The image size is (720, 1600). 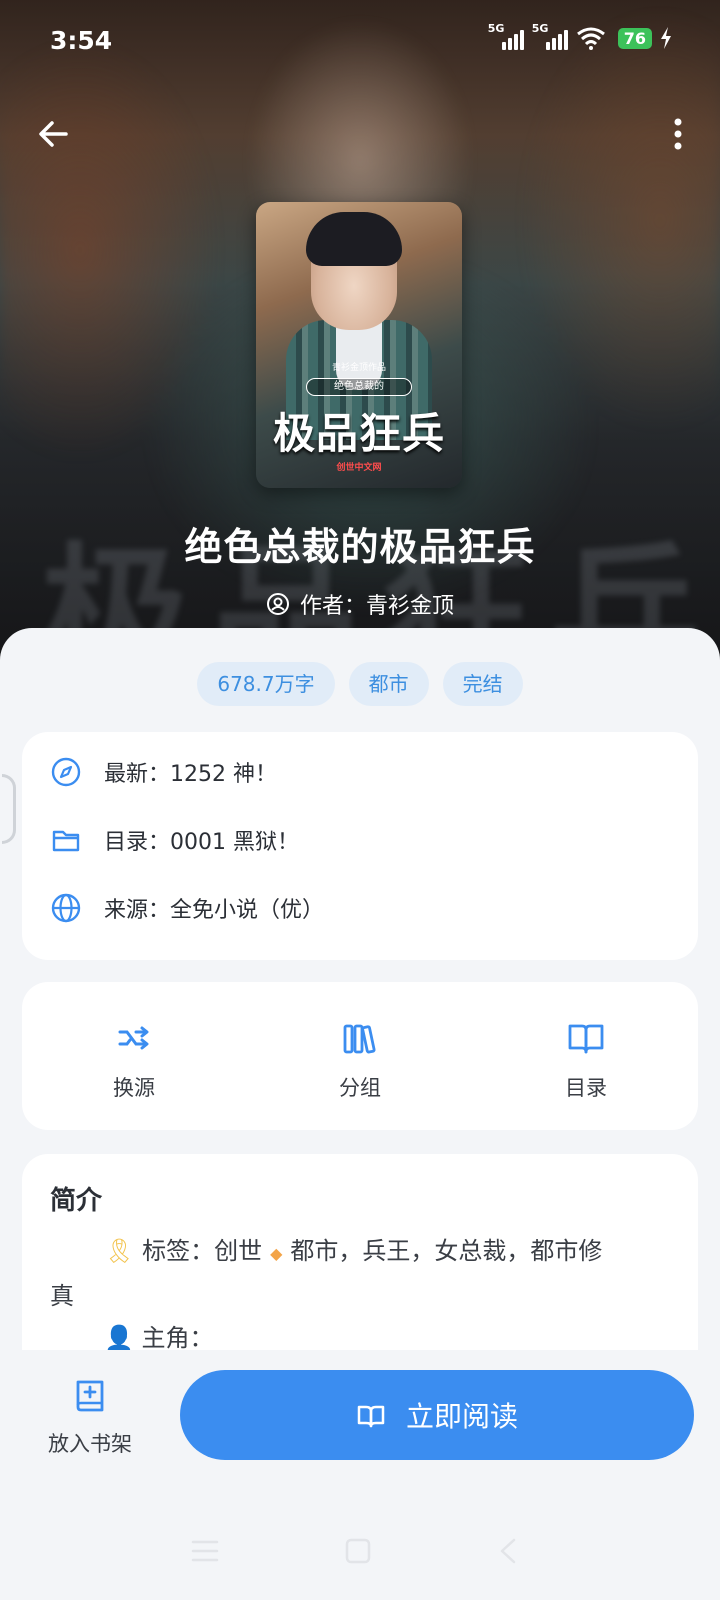 I want to click on catalog-chapter: 目录：0001 黑狱！, so click(x=201, y=842).